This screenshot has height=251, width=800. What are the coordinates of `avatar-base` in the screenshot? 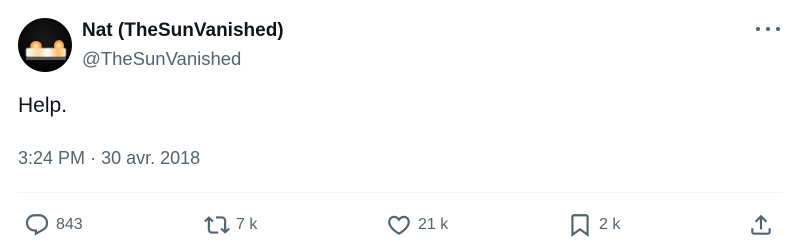 It's located at (46, 58).